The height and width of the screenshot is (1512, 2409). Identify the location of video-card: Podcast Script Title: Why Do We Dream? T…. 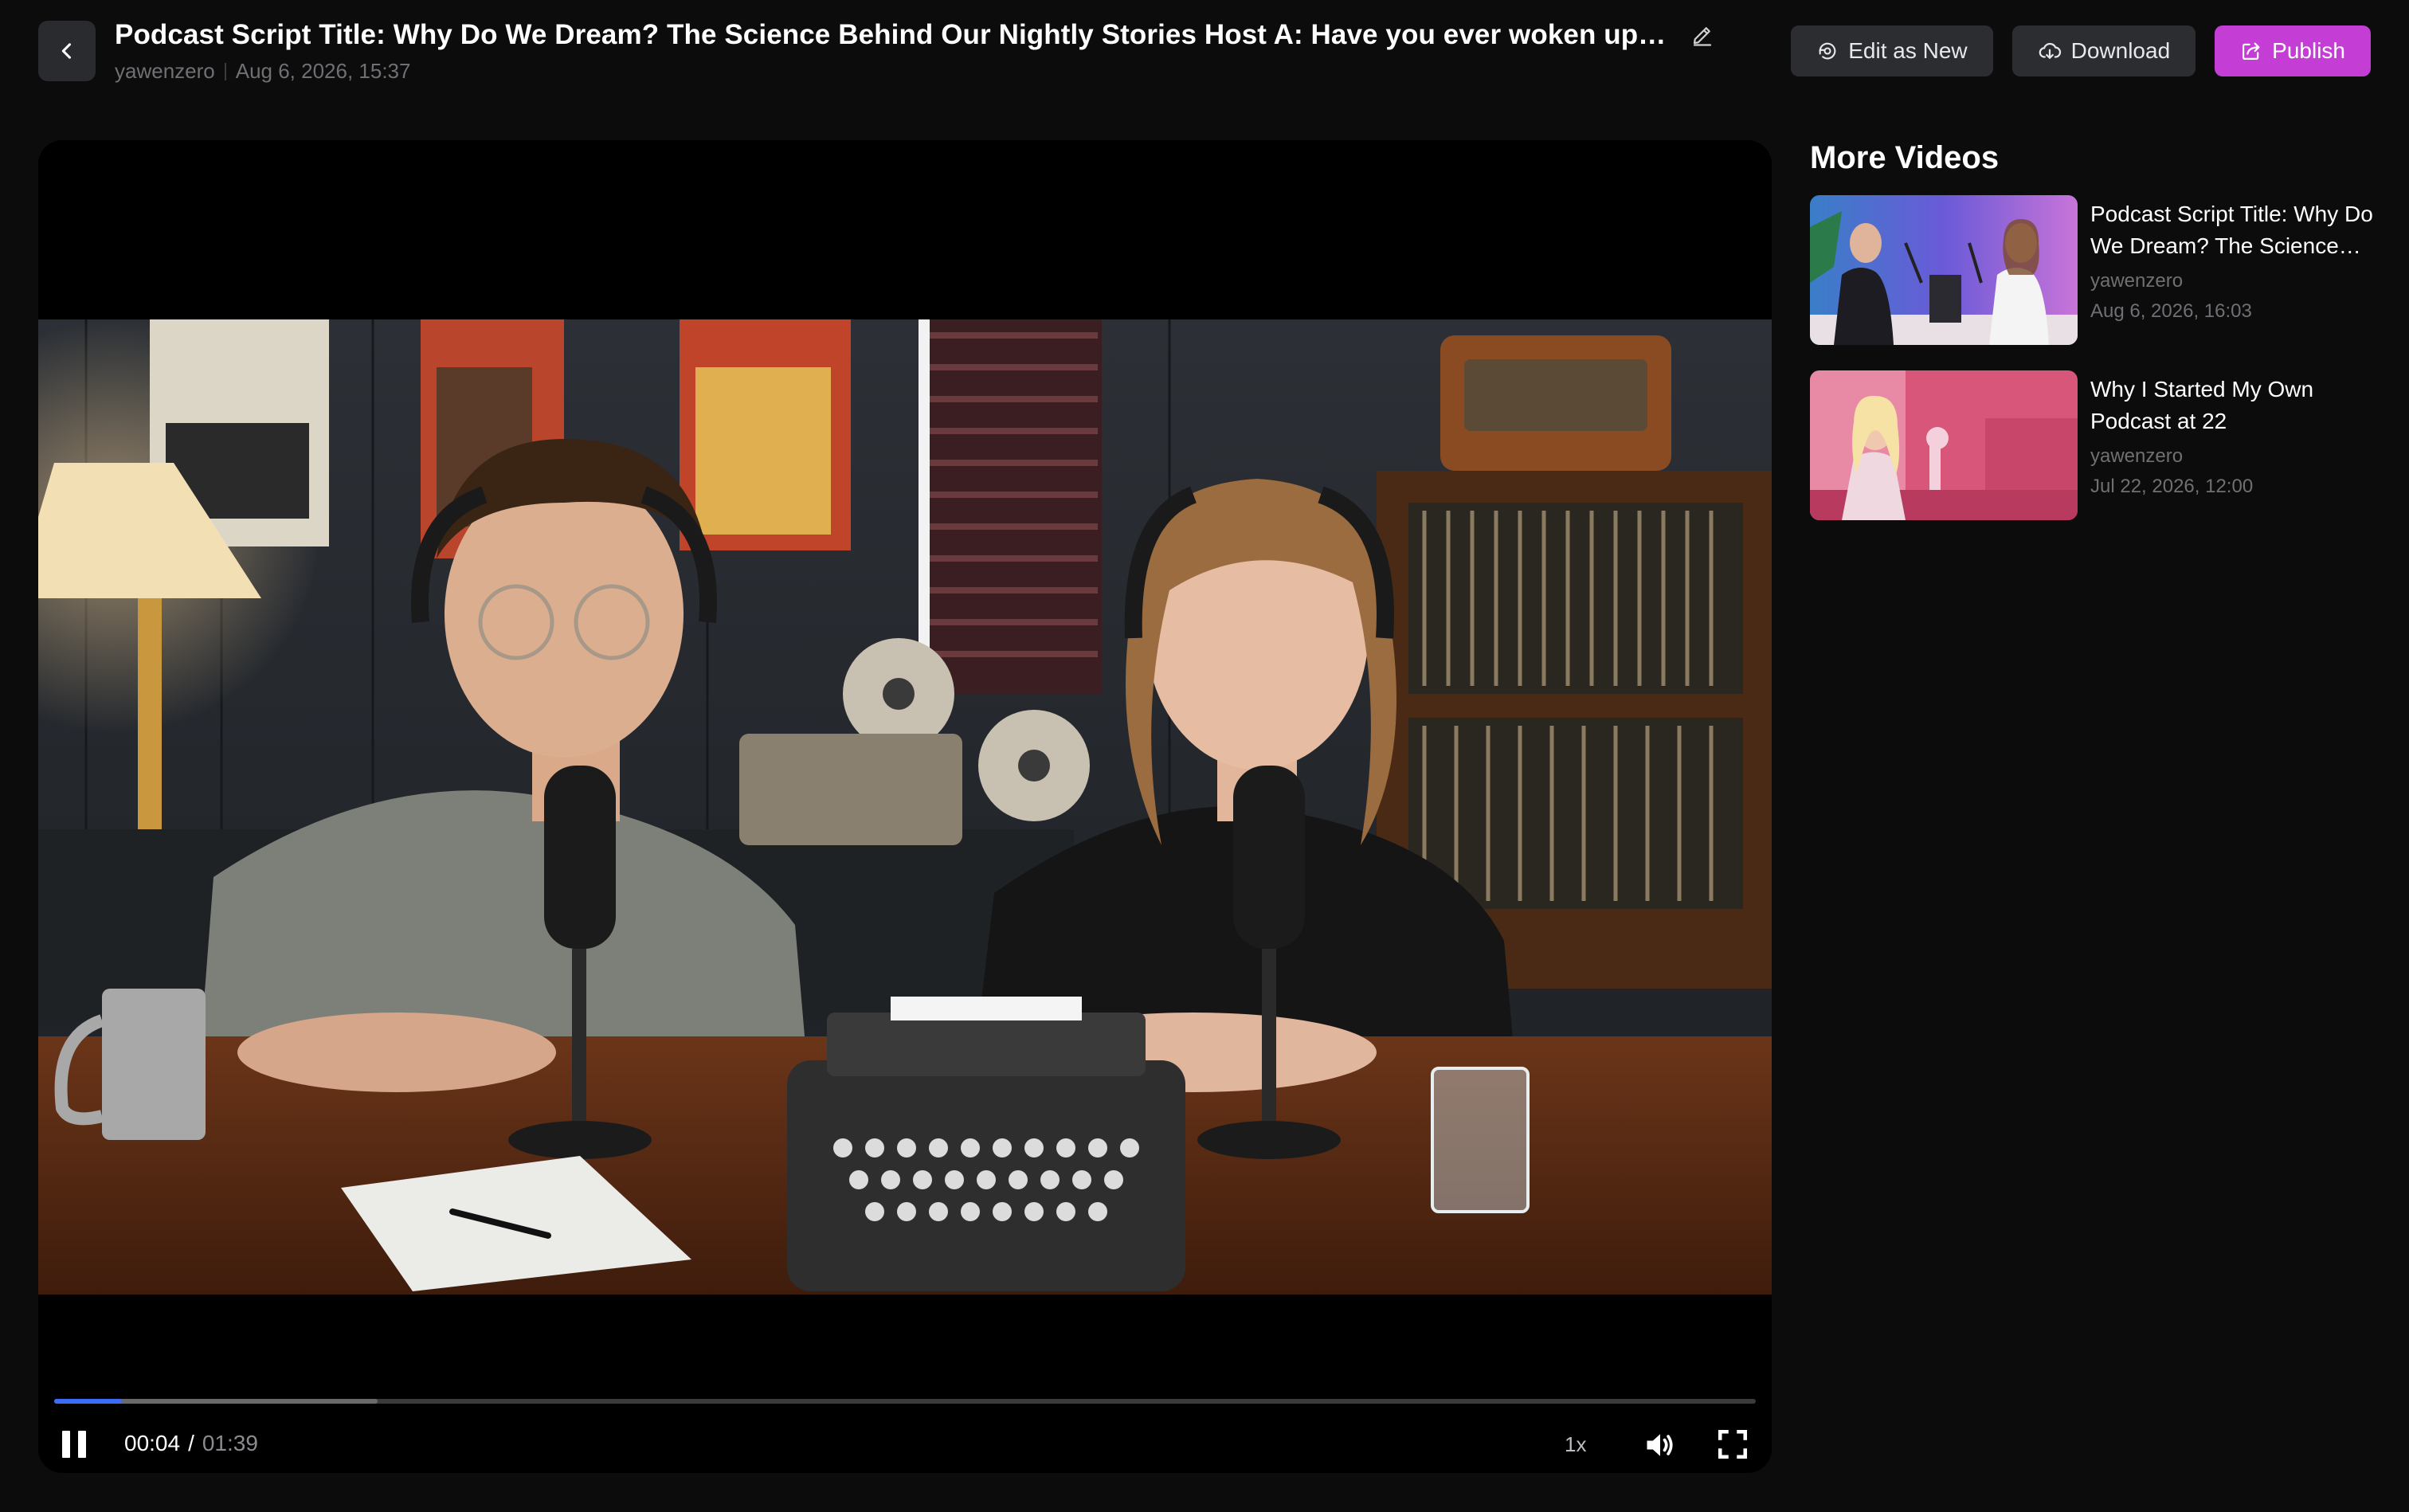
(2097, 270).